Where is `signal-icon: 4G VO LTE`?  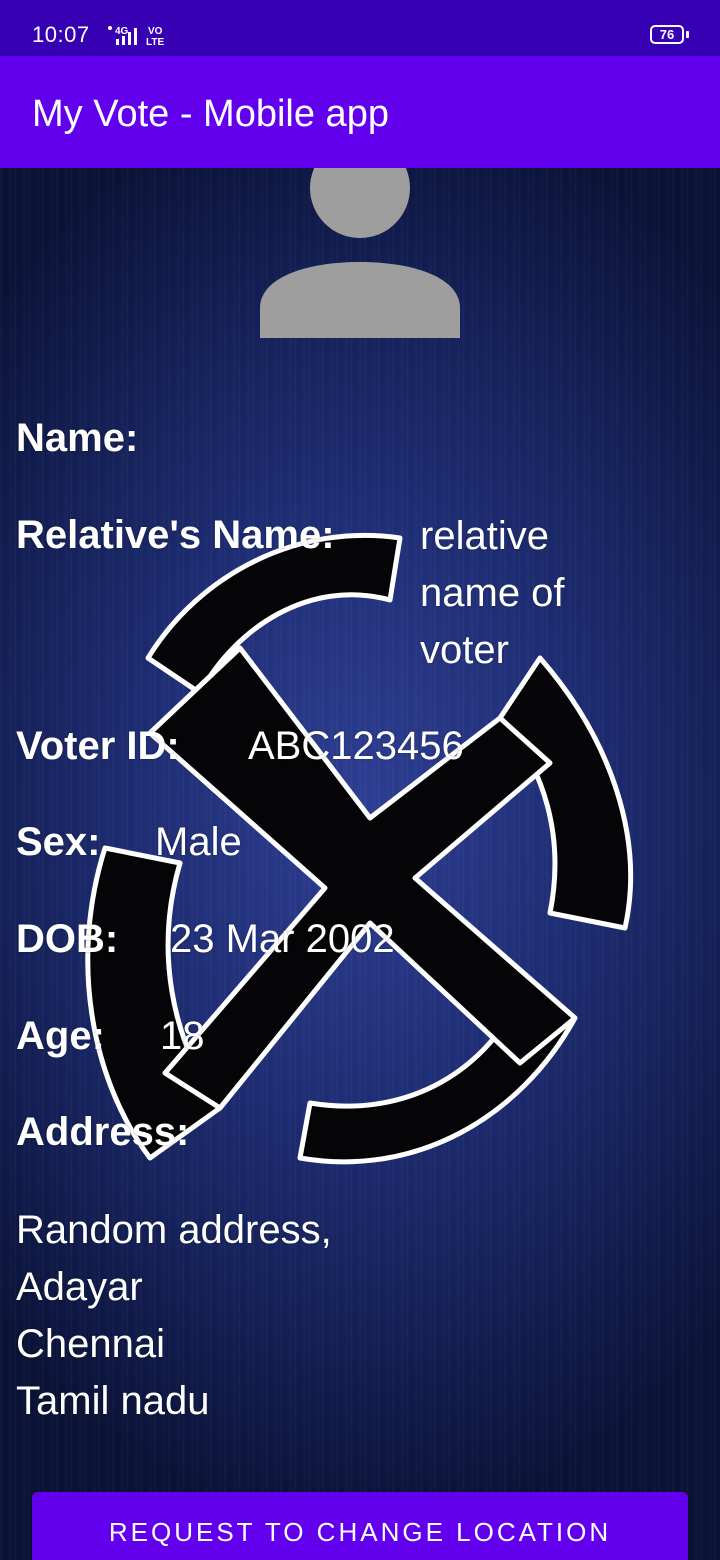
signal-icon: 4G VO LTE is located at coordinates (136, 37).